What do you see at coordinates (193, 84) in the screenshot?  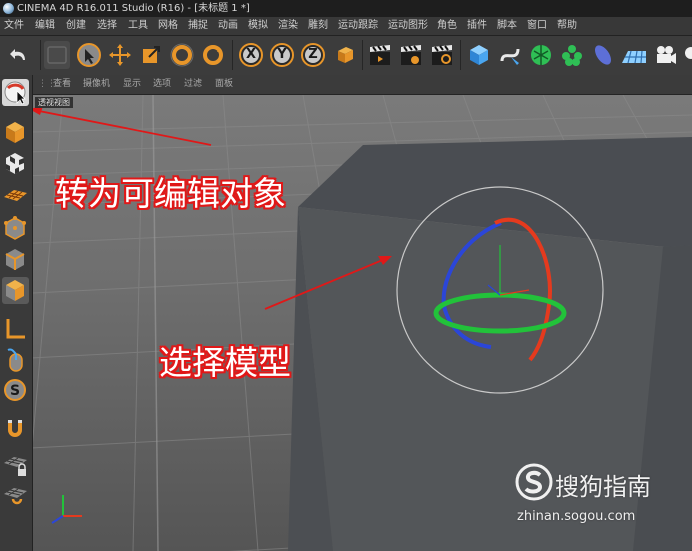 I see `view-menu-filter: 过滤` at bounding box center [193, 84].